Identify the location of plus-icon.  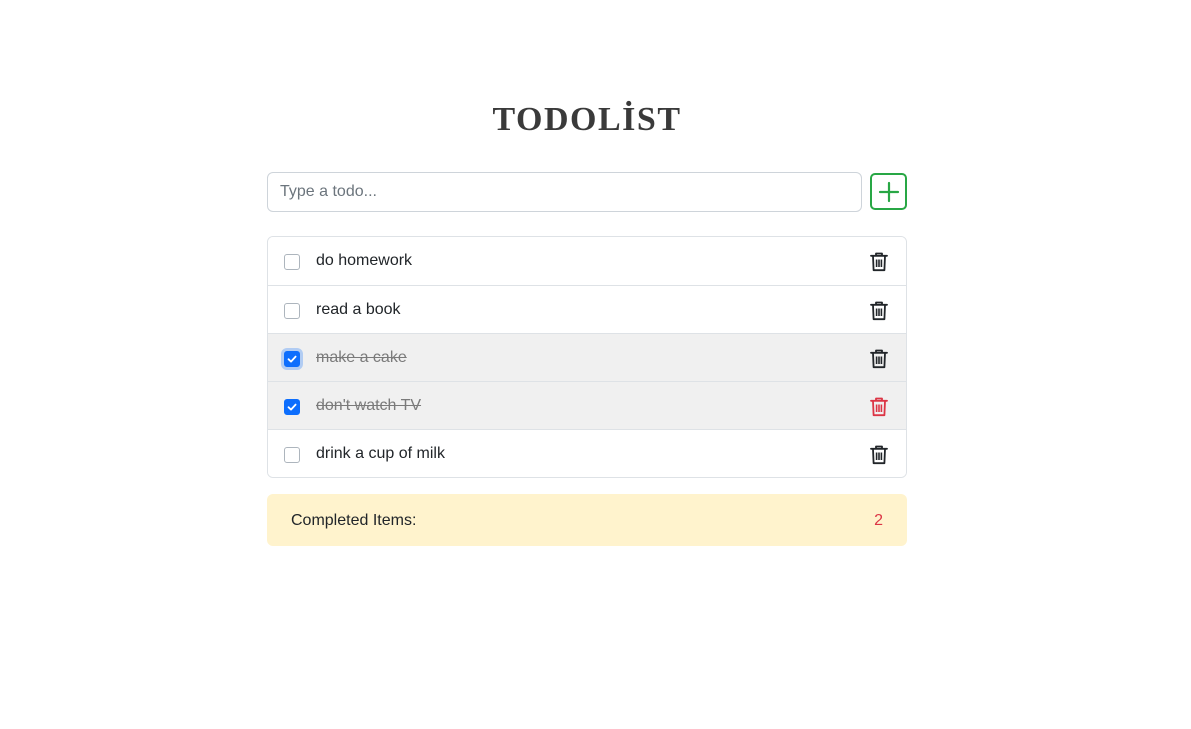
(888, 191).